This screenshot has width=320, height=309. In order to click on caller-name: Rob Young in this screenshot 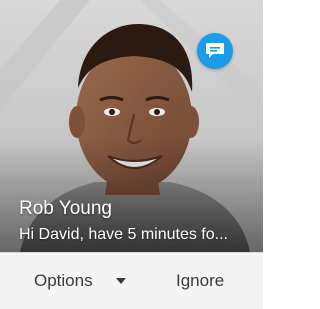, I will do `click(65, 208)`.